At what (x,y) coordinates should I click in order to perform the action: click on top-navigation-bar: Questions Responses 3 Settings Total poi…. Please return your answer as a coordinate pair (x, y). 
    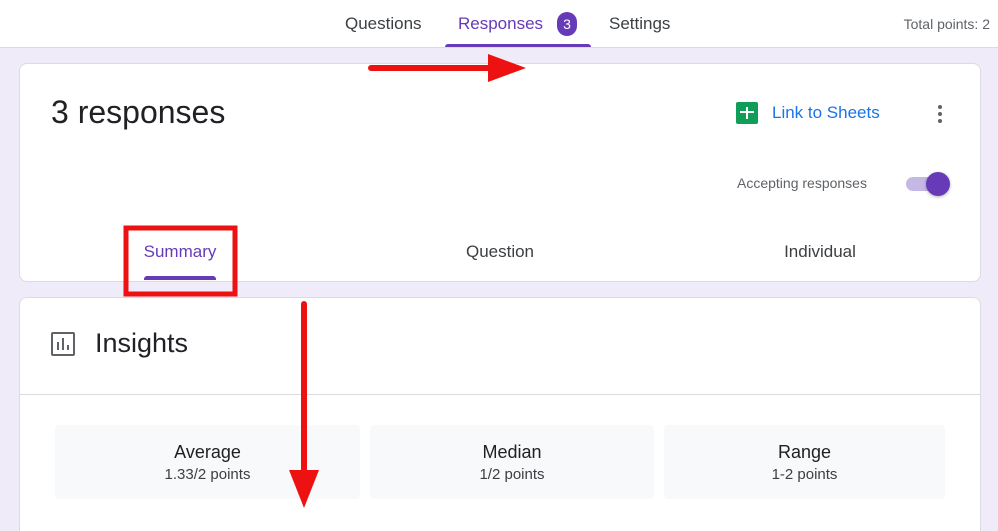
    Looking at the image, I should click on (499, 24).